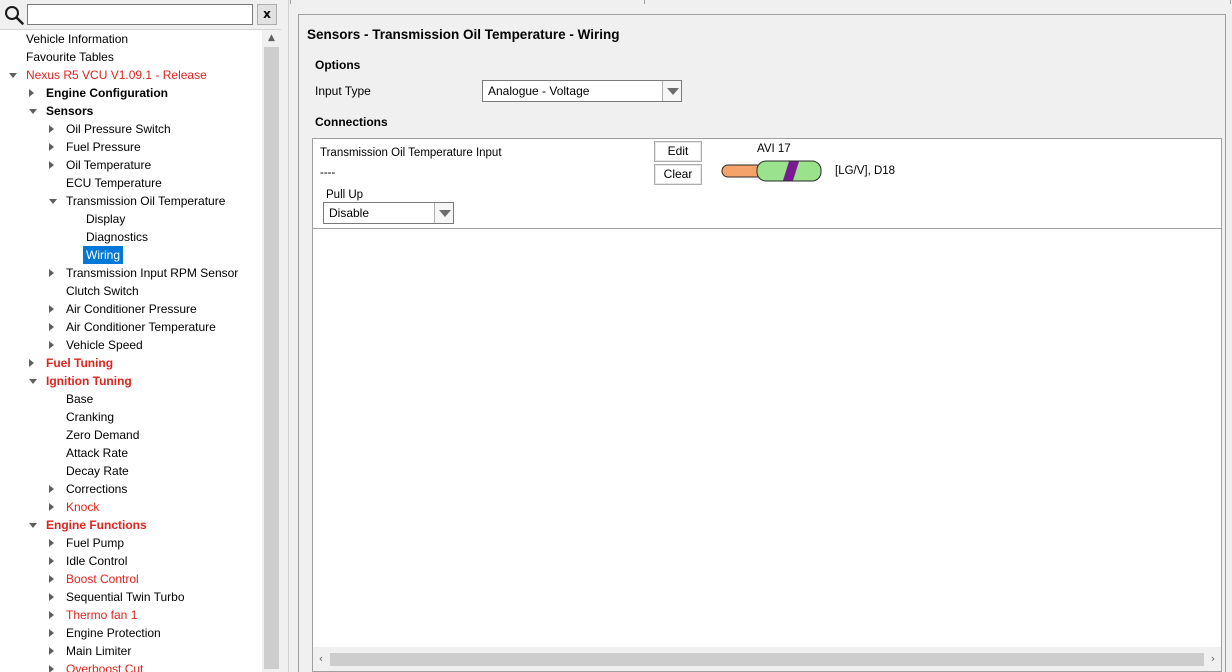 The image size is (1232, 672). I want to click on tree-item: Fuel Tuning, so click(131, 363).